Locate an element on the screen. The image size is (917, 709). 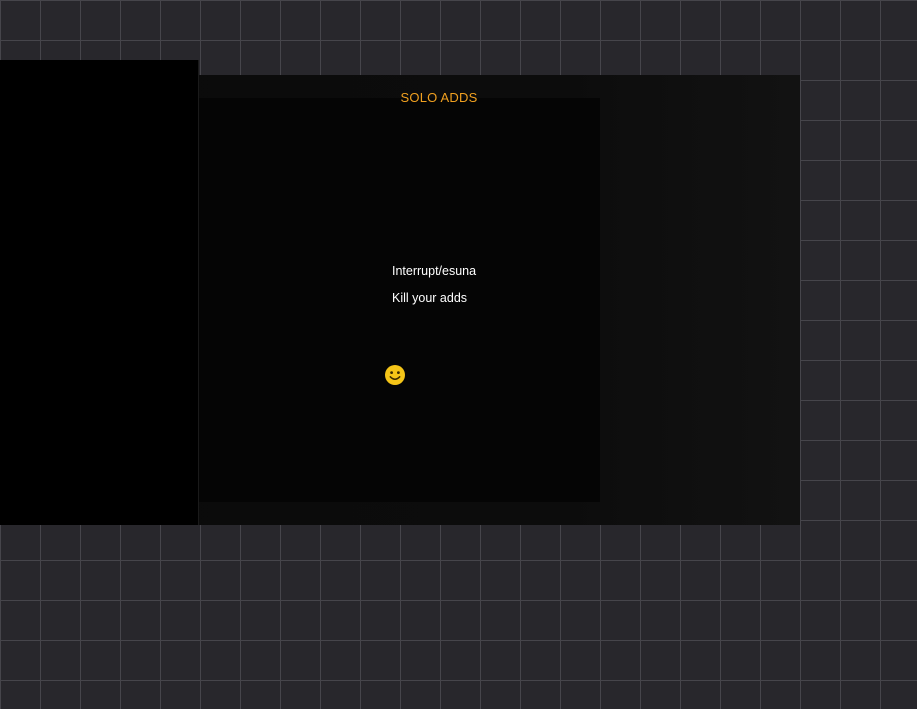
left-overlay-panel is located at coordinates (99, 292).